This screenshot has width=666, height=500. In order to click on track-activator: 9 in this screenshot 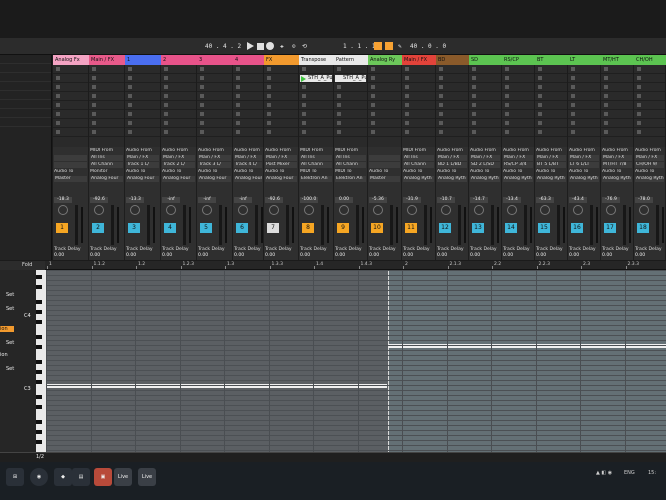, I will do `click(343, 228)`.